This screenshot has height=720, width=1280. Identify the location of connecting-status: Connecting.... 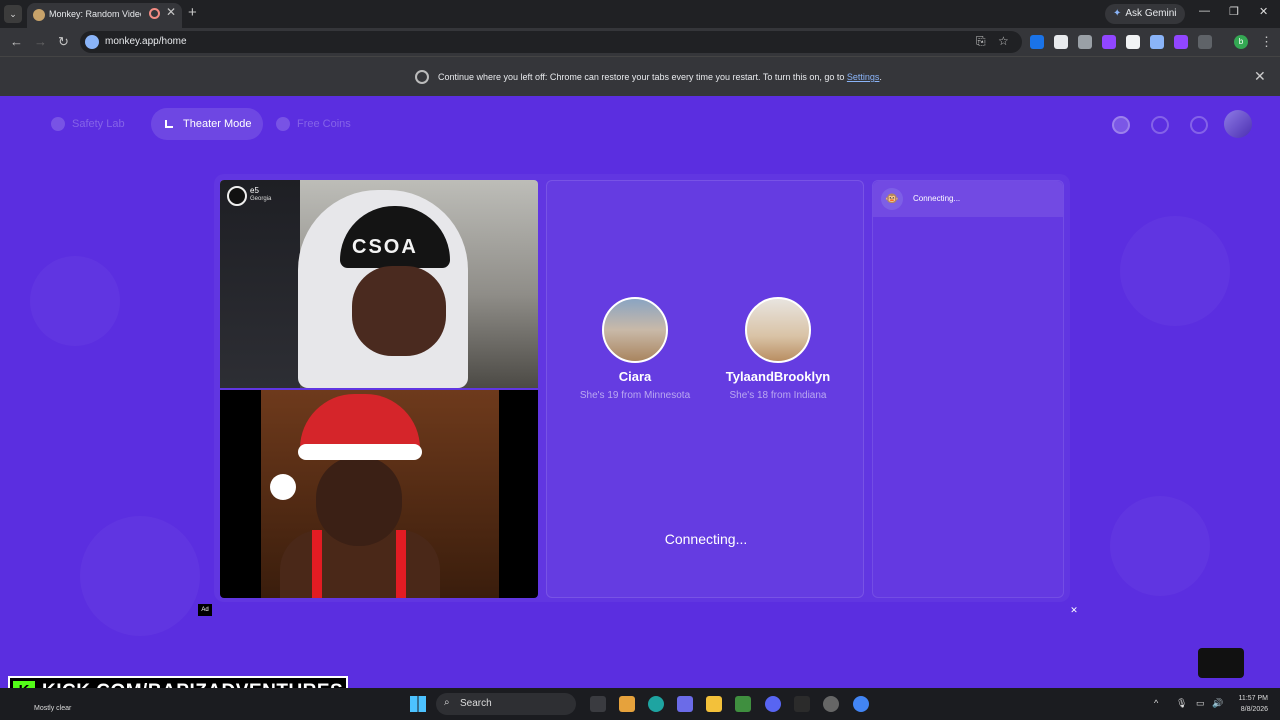
(706, 539).